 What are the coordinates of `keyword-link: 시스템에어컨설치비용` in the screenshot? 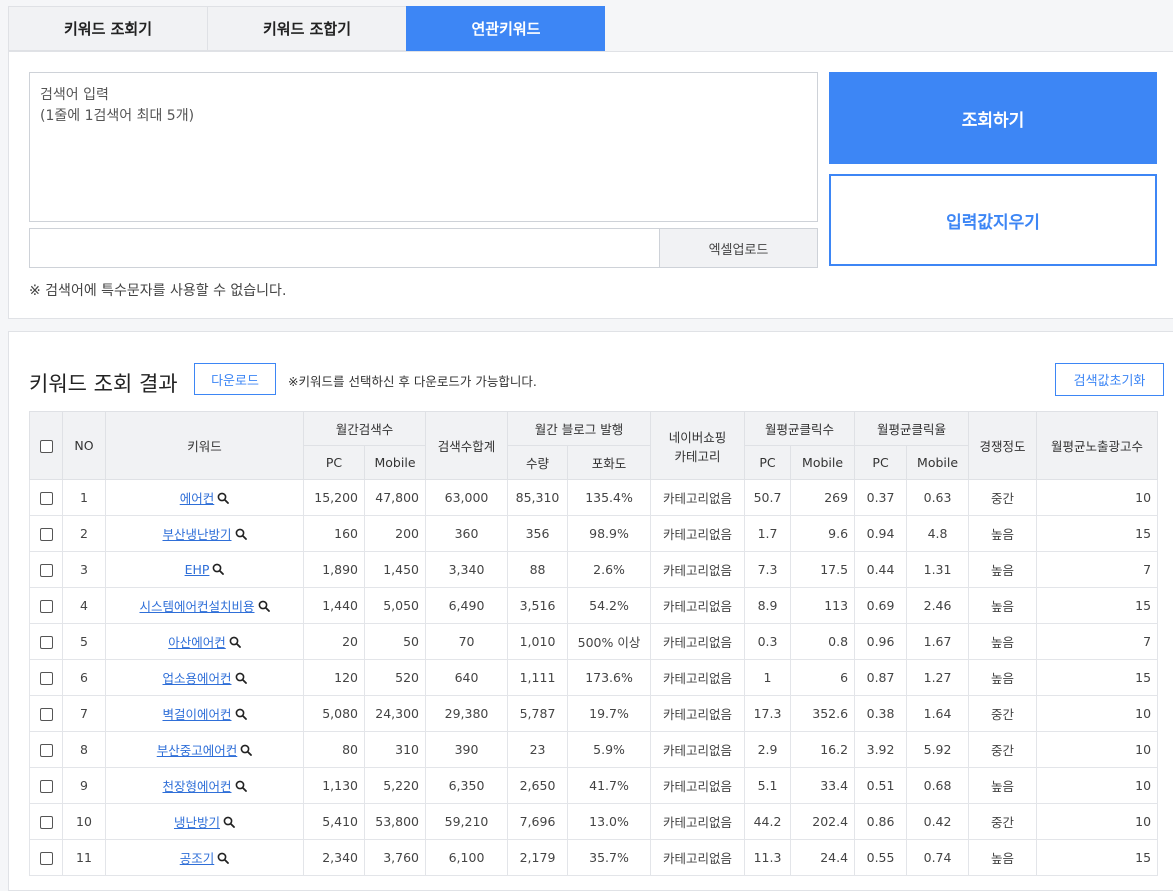 It's located at (196, 606).